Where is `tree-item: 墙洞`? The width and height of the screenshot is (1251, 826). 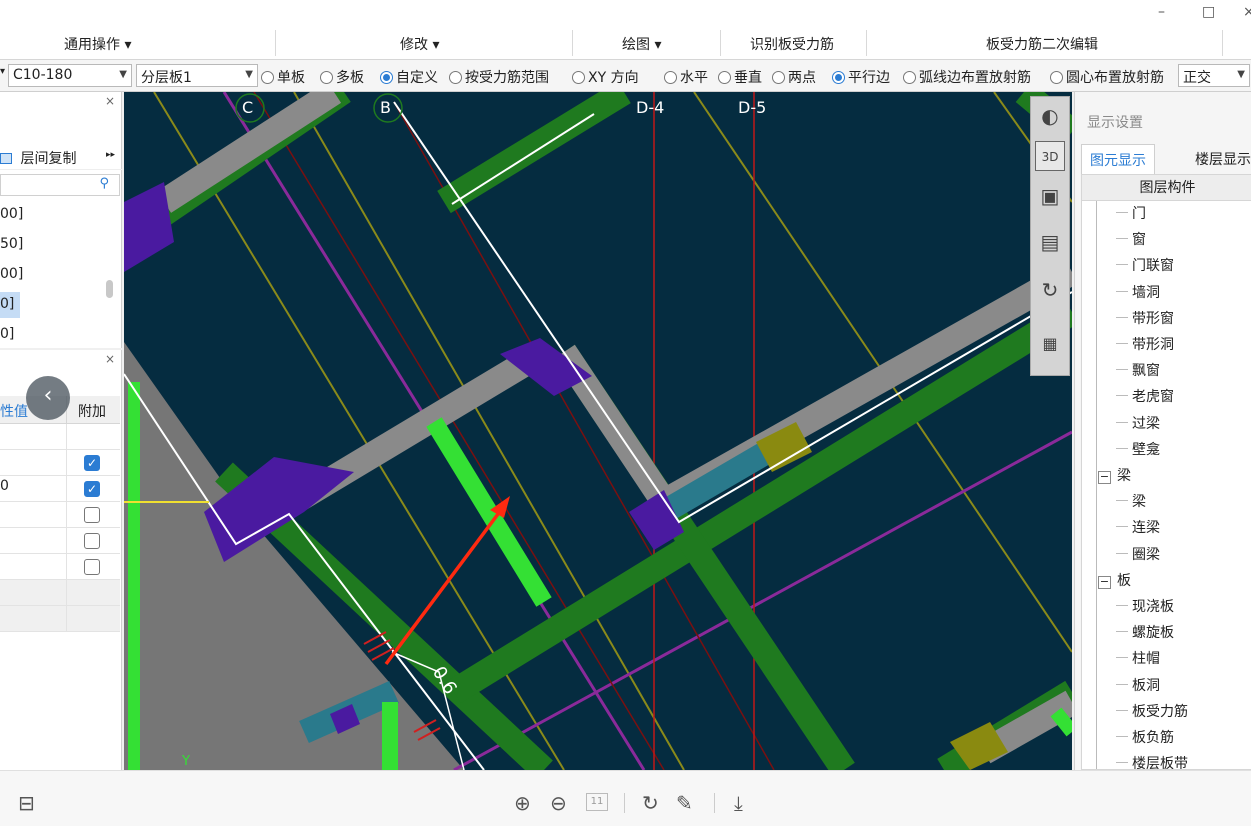
tree-item: 墙洞 is located at coordinates (1138, 292).